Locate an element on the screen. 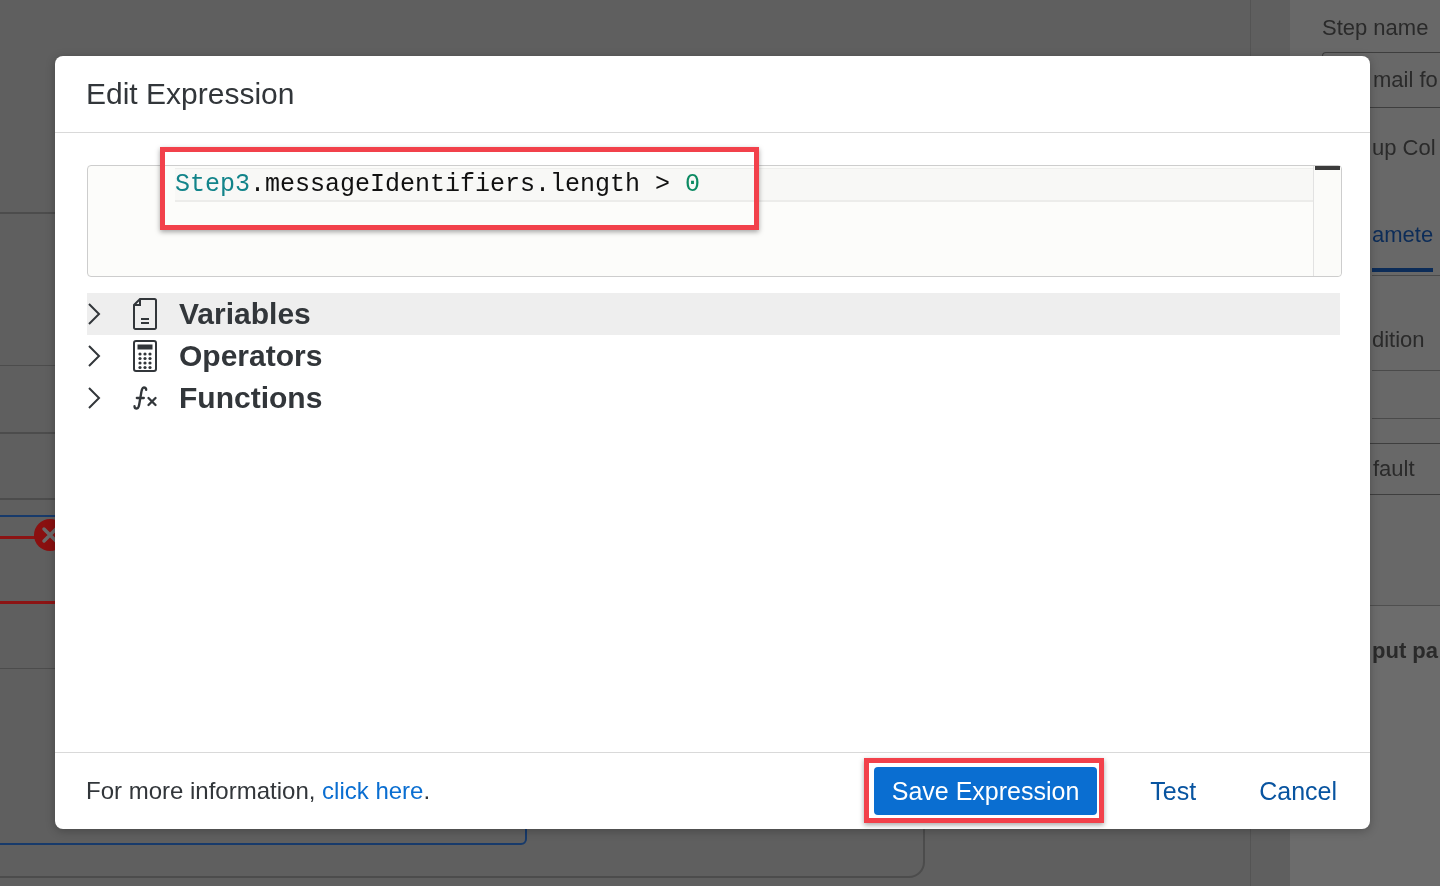  document-icon is located at coordinates (145, 314).